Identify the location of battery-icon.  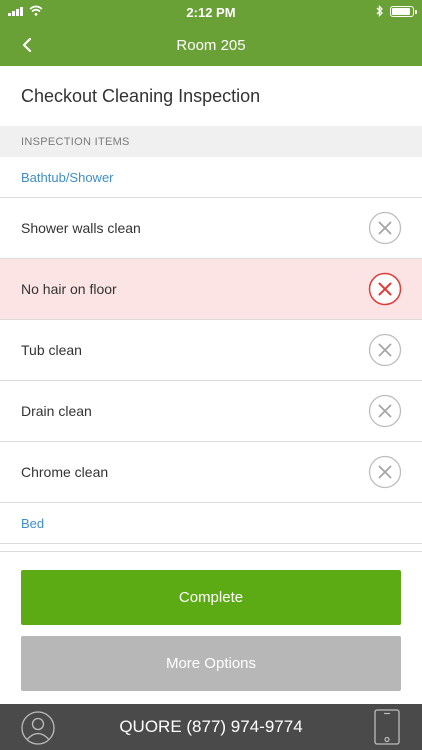
(403, 11).